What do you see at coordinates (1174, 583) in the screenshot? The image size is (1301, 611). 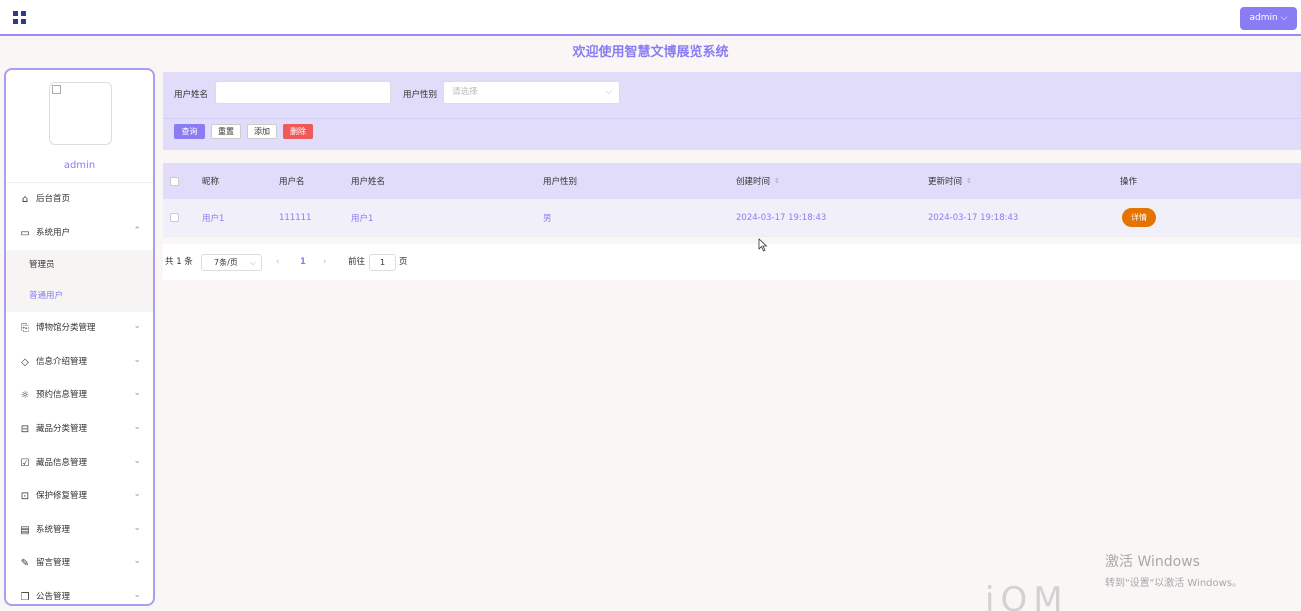 I see `watermark-line2: 转到"设置"以激活 Windows。` at bounding box center [1174, 583].